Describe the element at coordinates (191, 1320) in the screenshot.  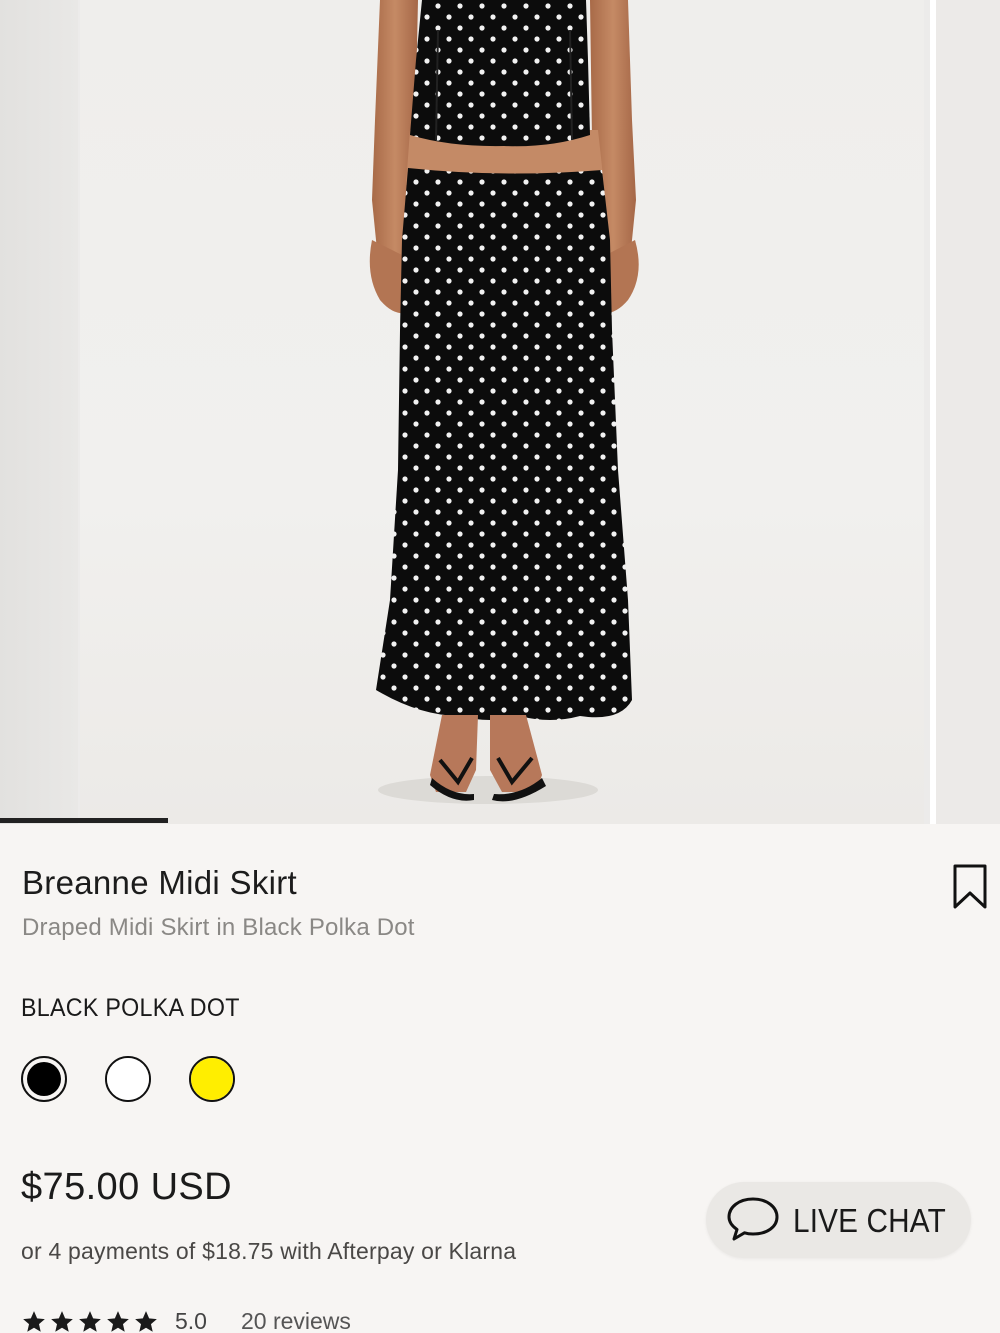
I see `rating-value: 5.0` at that location.